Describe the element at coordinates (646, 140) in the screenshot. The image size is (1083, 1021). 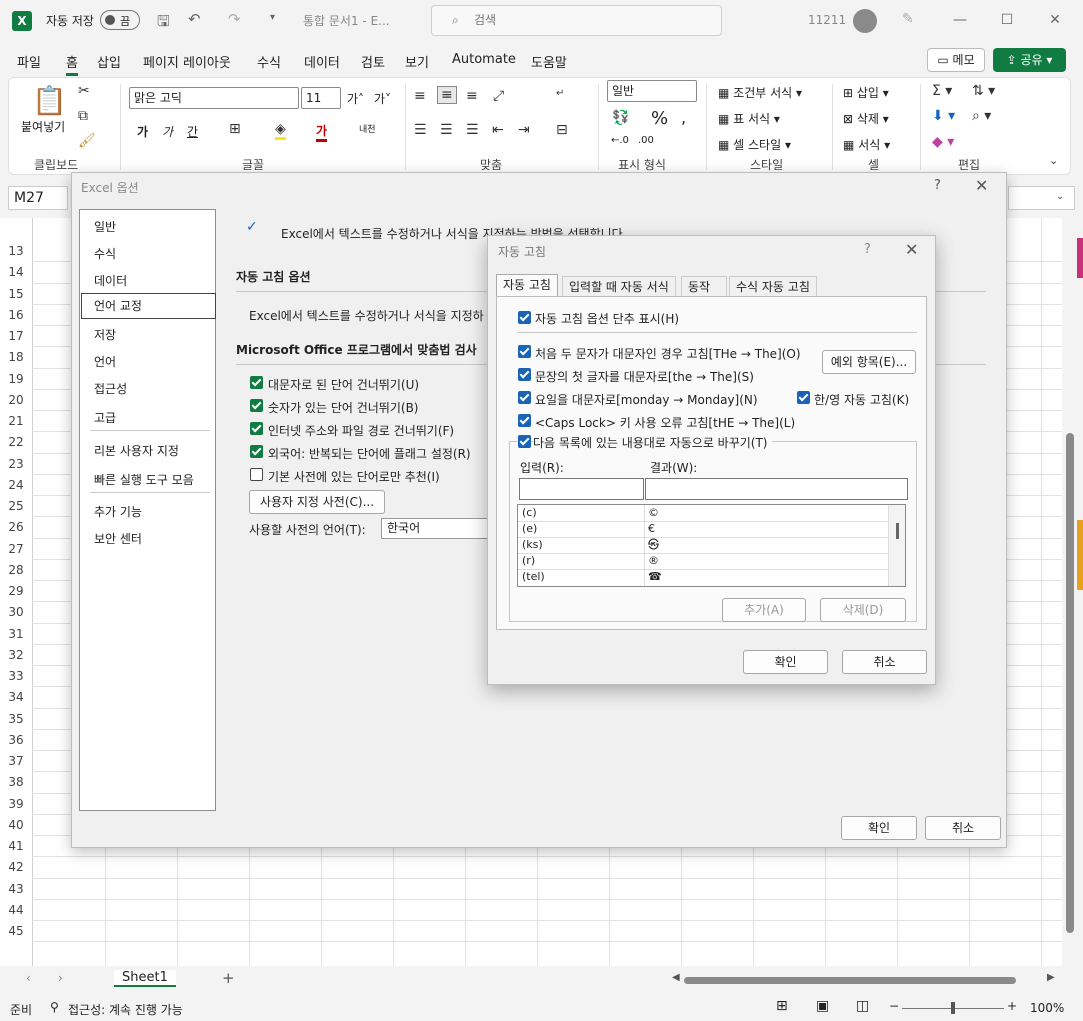
I see `decrease-decimal-icon: .00` at that location.